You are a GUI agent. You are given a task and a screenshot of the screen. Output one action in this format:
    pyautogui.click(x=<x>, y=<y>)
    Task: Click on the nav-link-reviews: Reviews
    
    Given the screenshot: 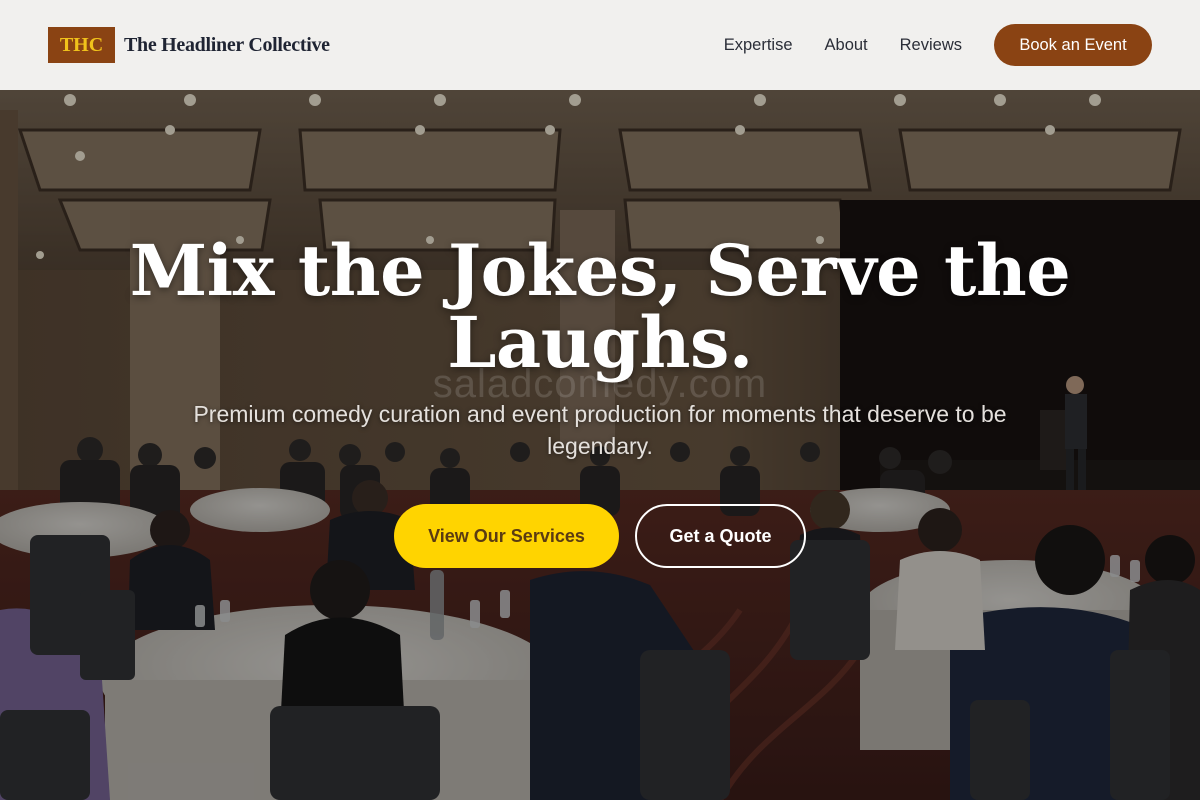 What is the action you would take?
    pyautogui.click(x=931, y=45)
    